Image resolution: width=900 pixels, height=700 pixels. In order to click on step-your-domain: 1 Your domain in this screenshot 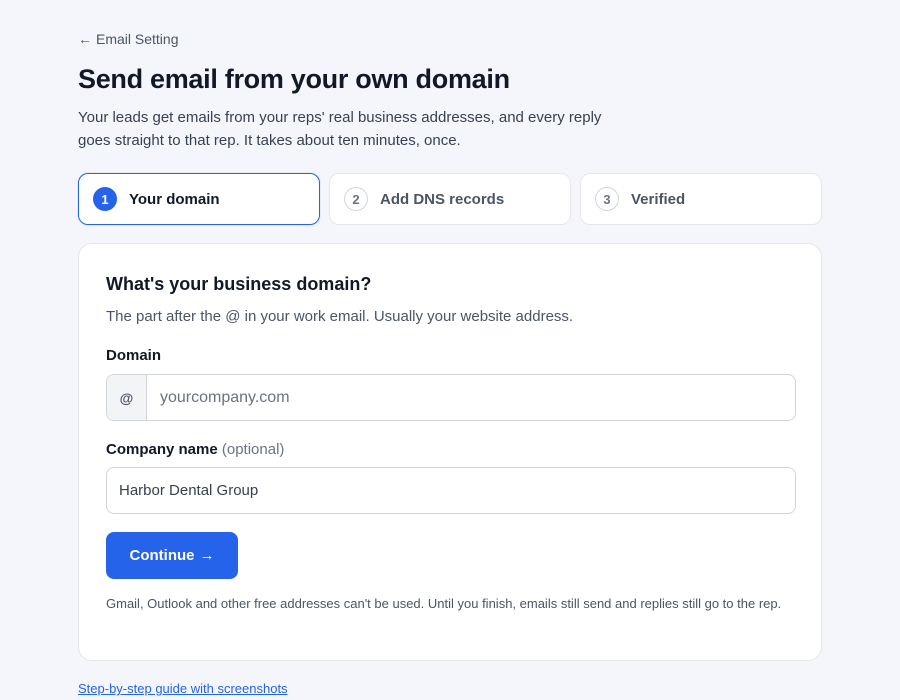, I will do `click(199, 199)`.